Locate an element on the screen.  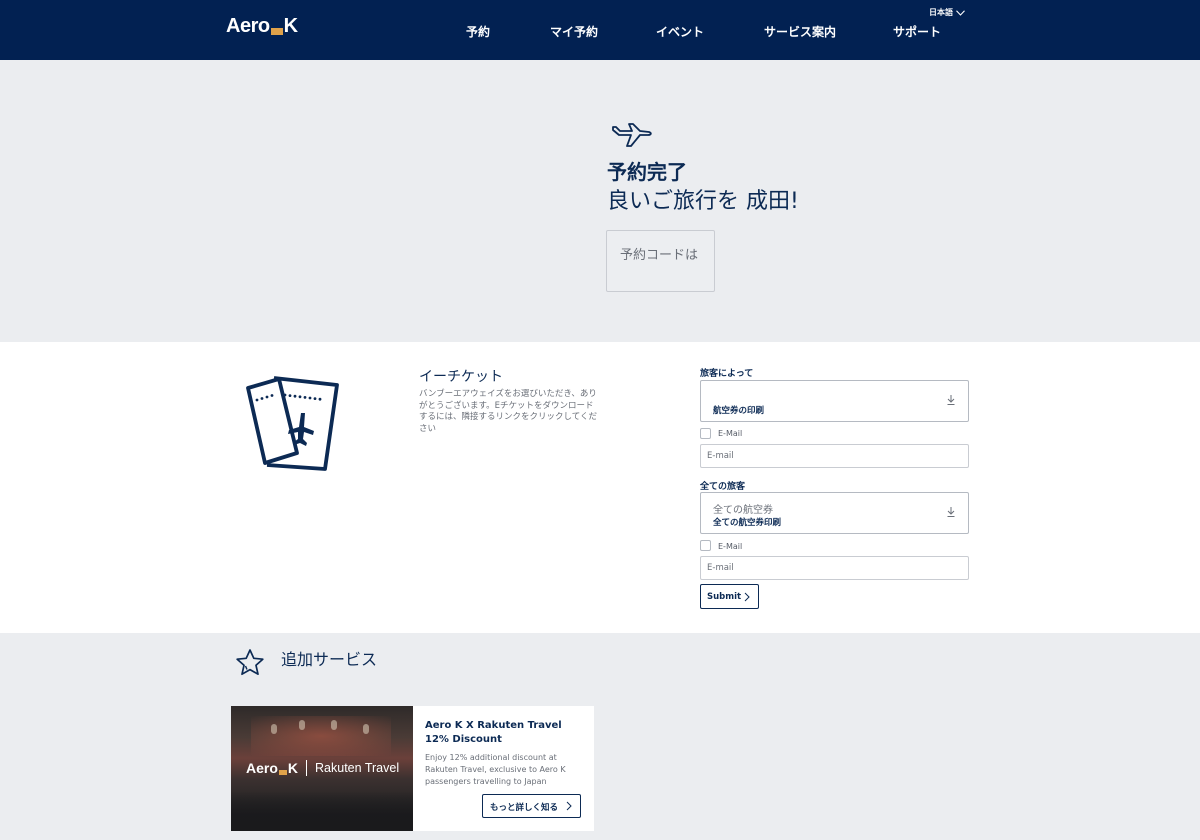
nav-booking: 予約 is located at coordinates (478, 31).